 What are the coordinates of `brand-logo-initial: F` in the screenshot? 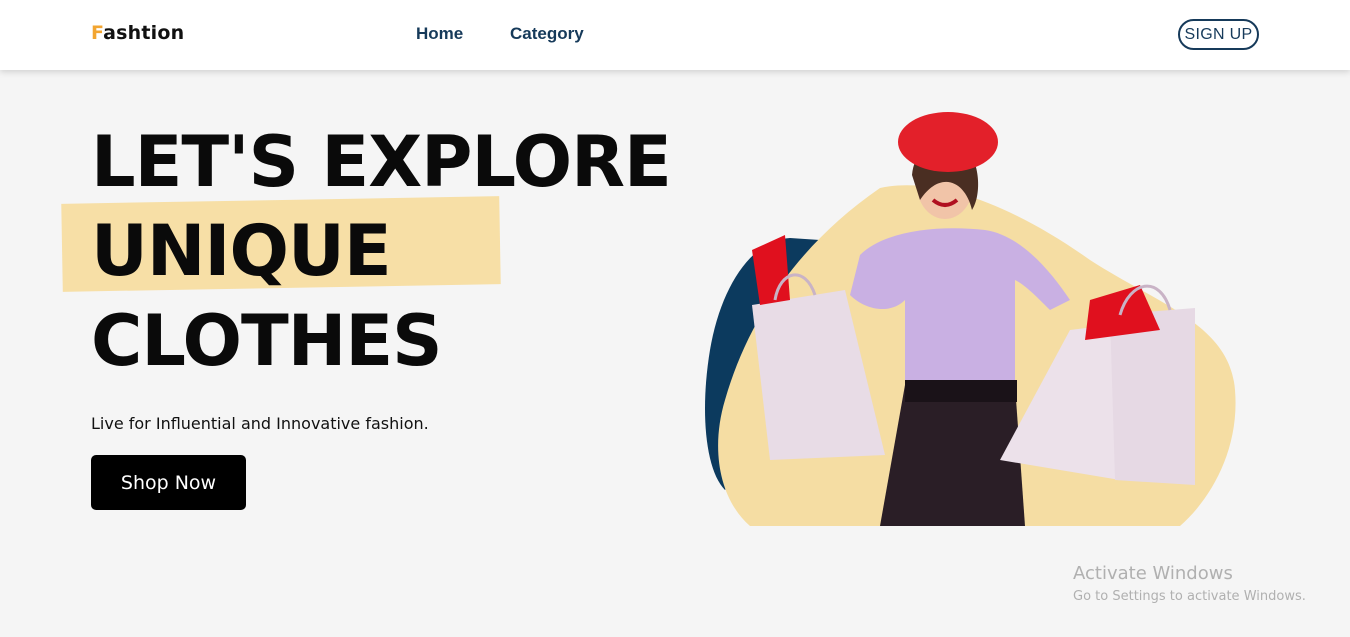 It's located at (97, 33).